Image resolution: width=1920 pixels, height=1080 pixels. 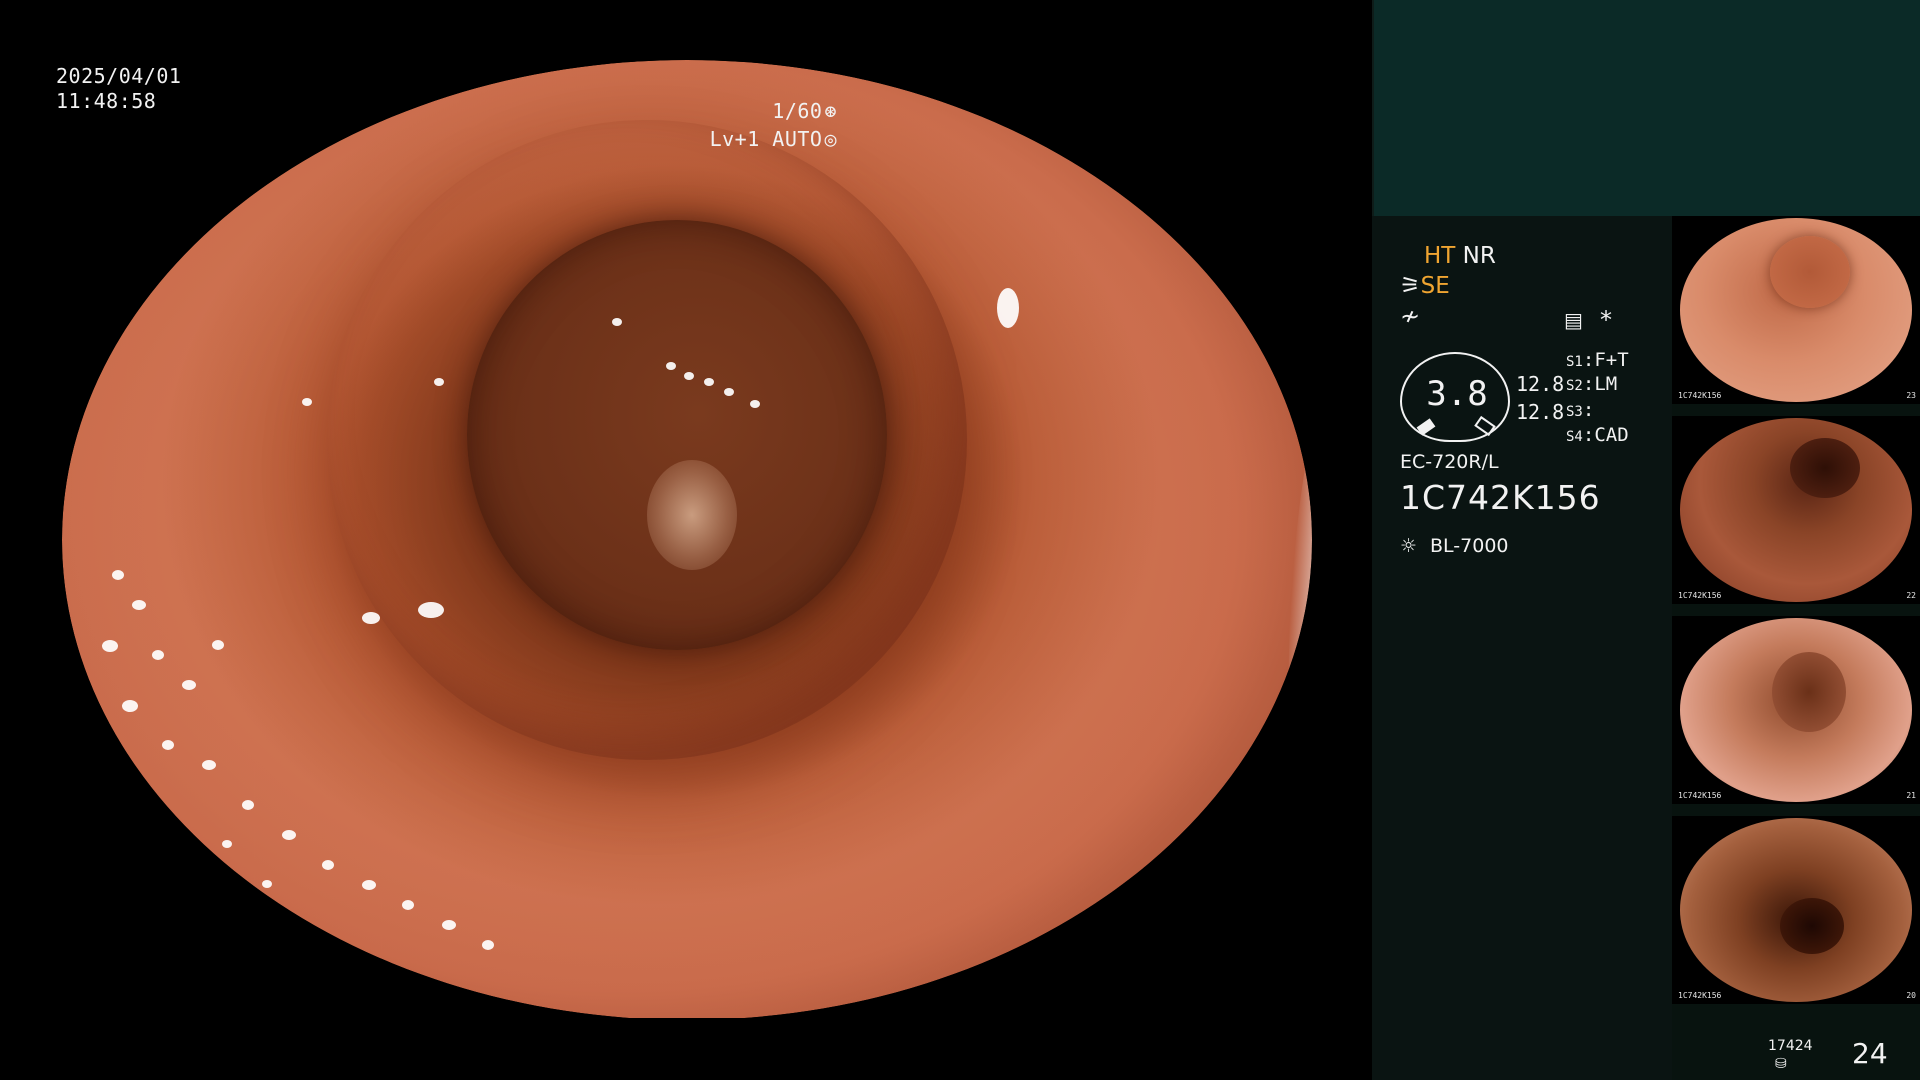 What do you see at coordinates (1592, 384) in the screenshot?
I see `switch-s2: S2:LM` at bounding box center [1592, 384].